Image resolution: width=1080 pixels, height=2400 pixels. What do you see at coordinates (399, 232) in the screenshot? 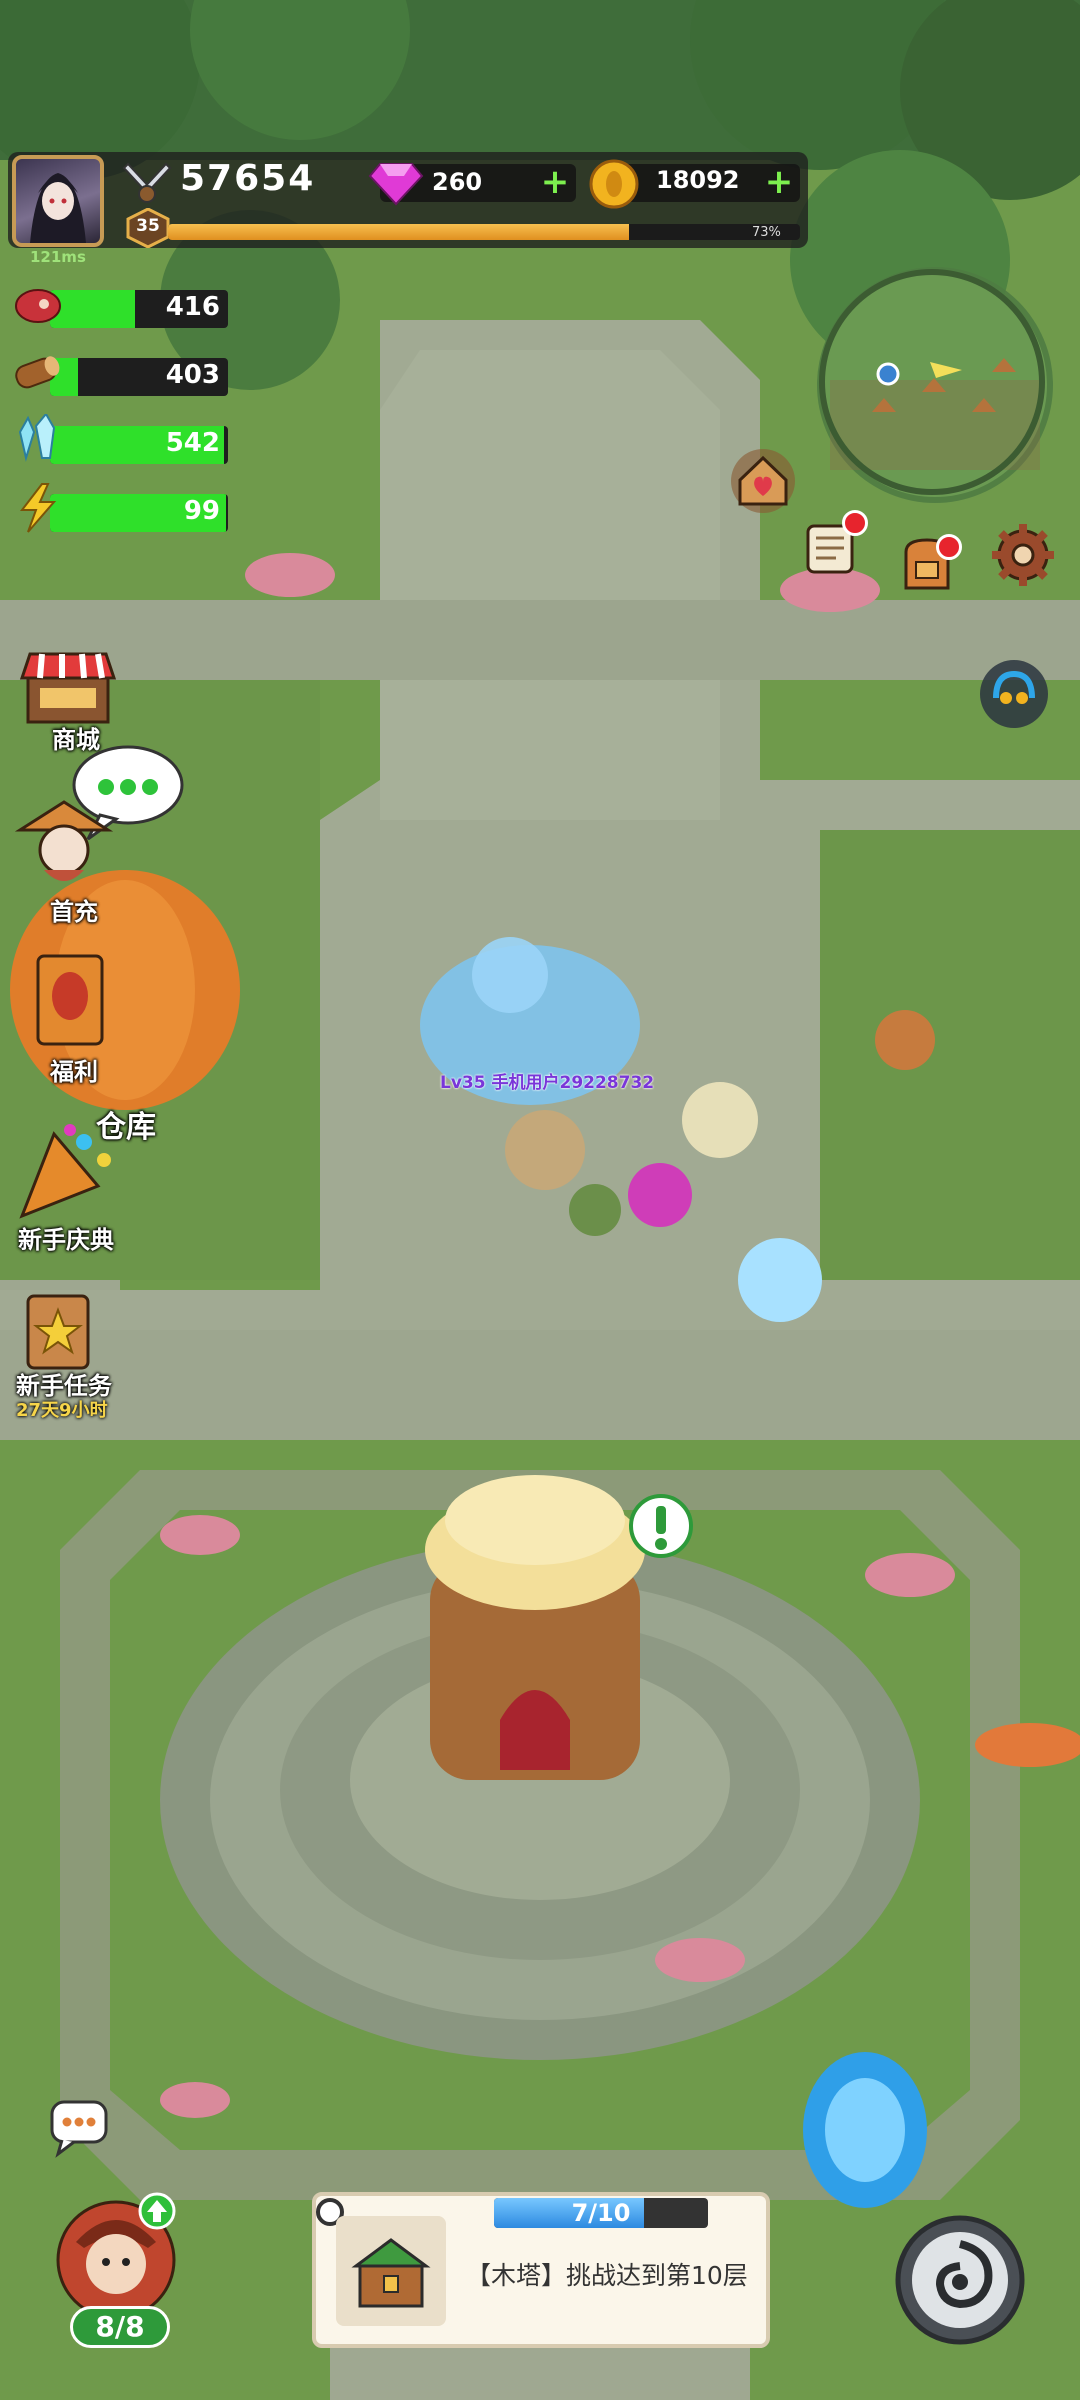
I see `xp-bar-fill` at bounding box center [399, 232].